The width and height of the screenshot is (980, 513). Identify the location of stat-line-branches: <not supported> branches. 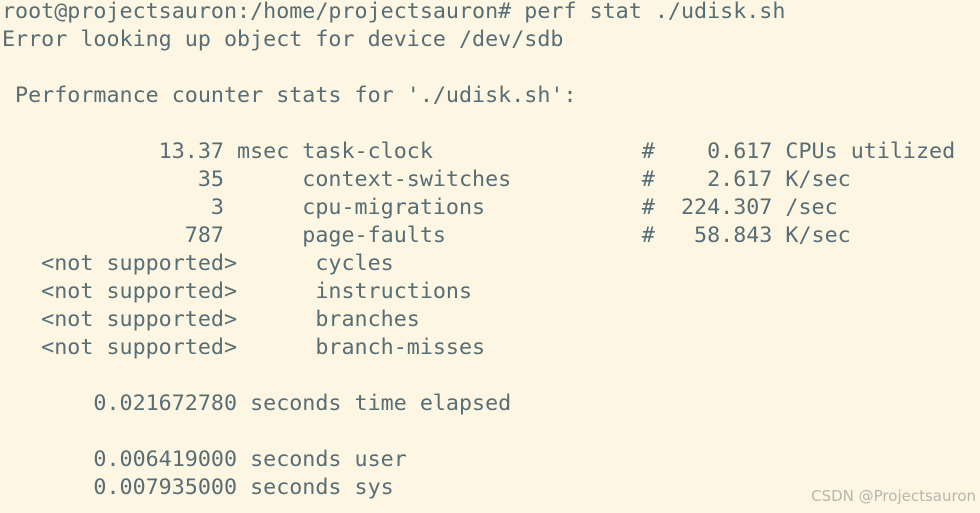
(211, 319).